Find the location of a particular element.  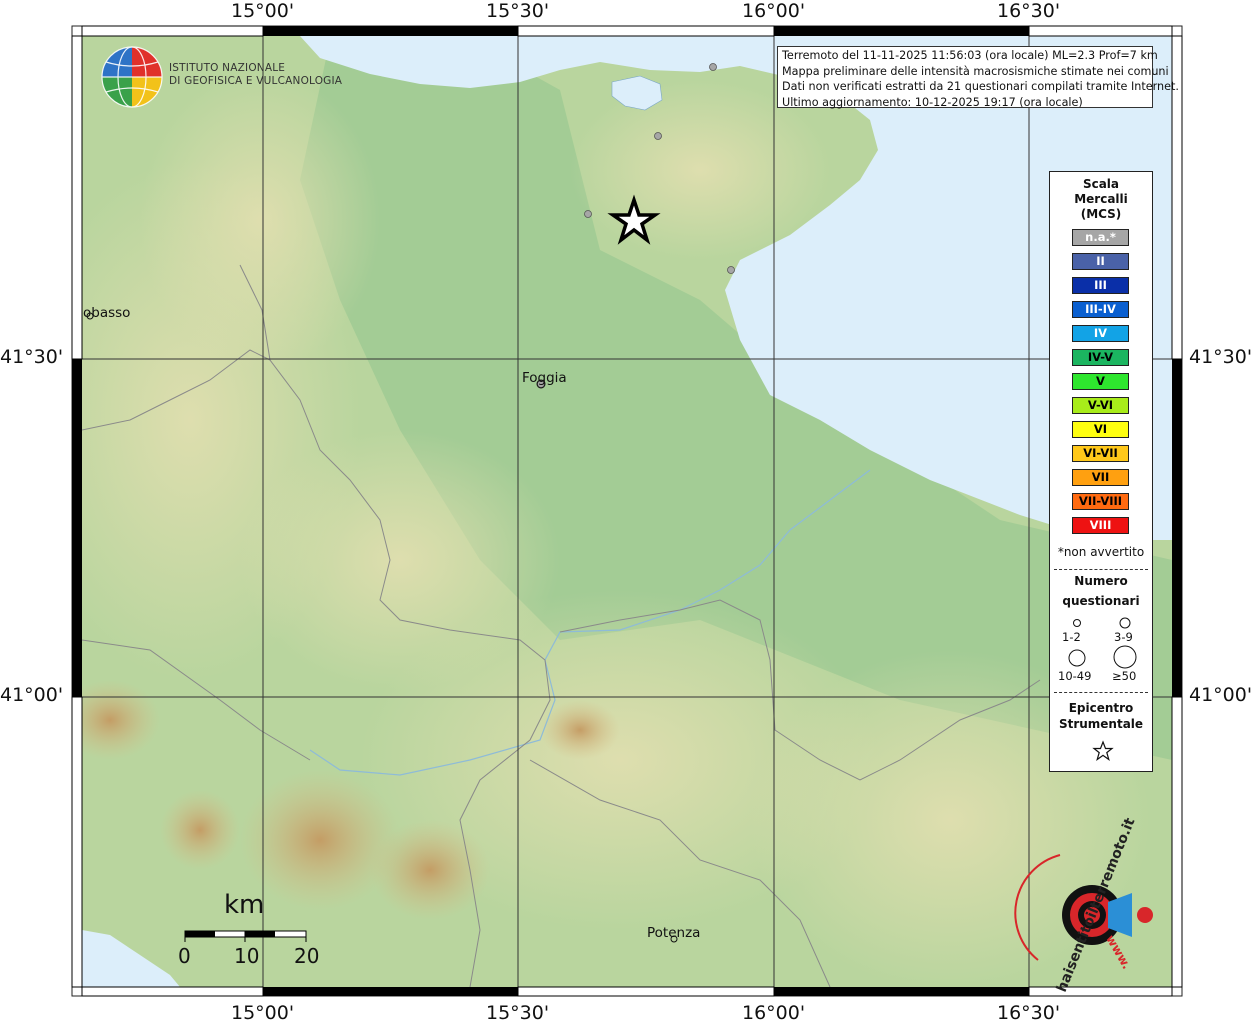

bottom-tick-label: 16°30' is located at coordinates (1029, 1013).